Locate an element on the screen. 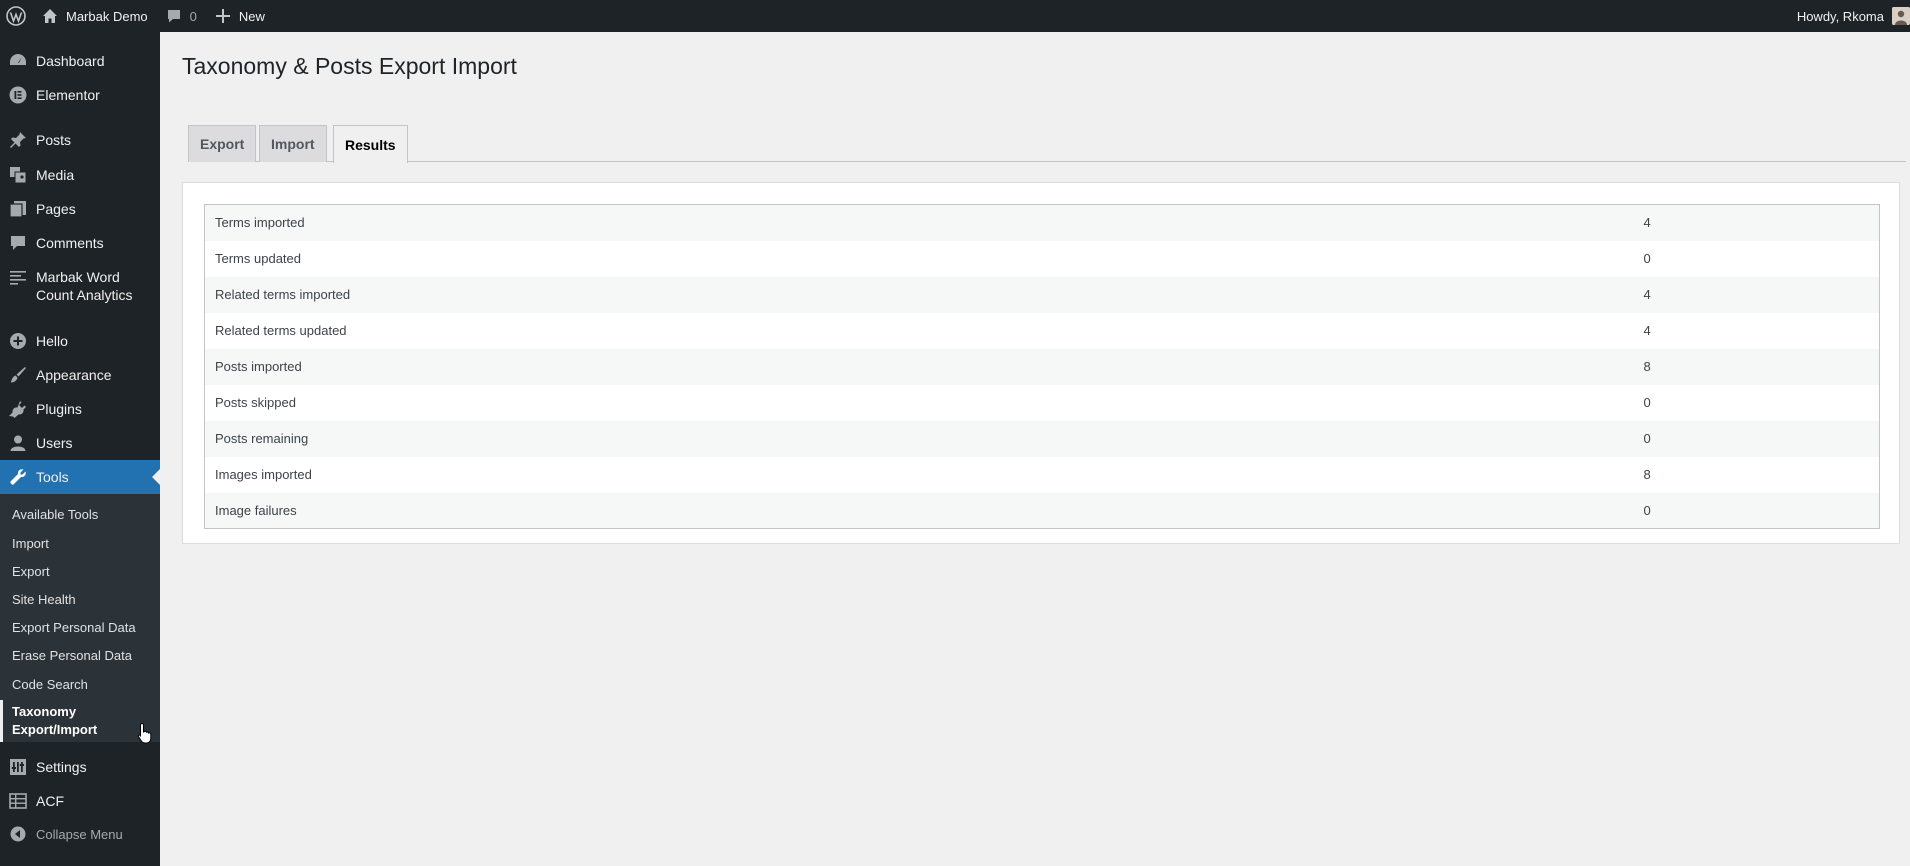 This screenshot has width=1910, height=866. site-name: Marbak Demo is located at coordinates (107, 16).